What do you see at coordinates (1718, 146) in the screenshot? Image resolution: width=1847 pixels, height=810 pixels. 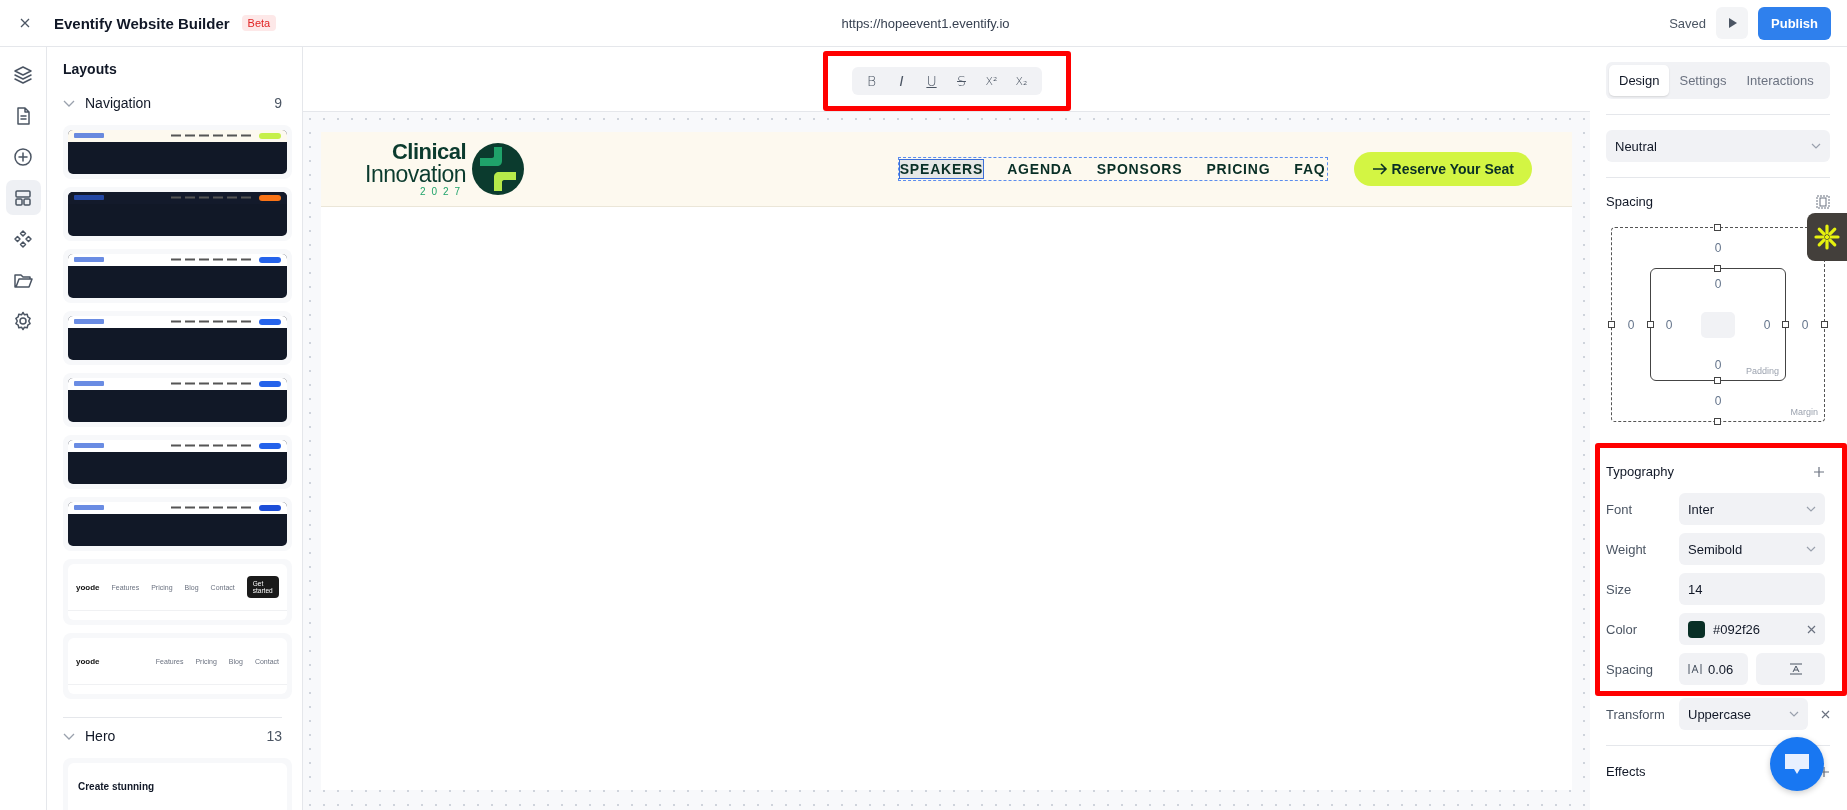 I see `preset-dropdown: Neutral` at bounding box center [1718, 146].